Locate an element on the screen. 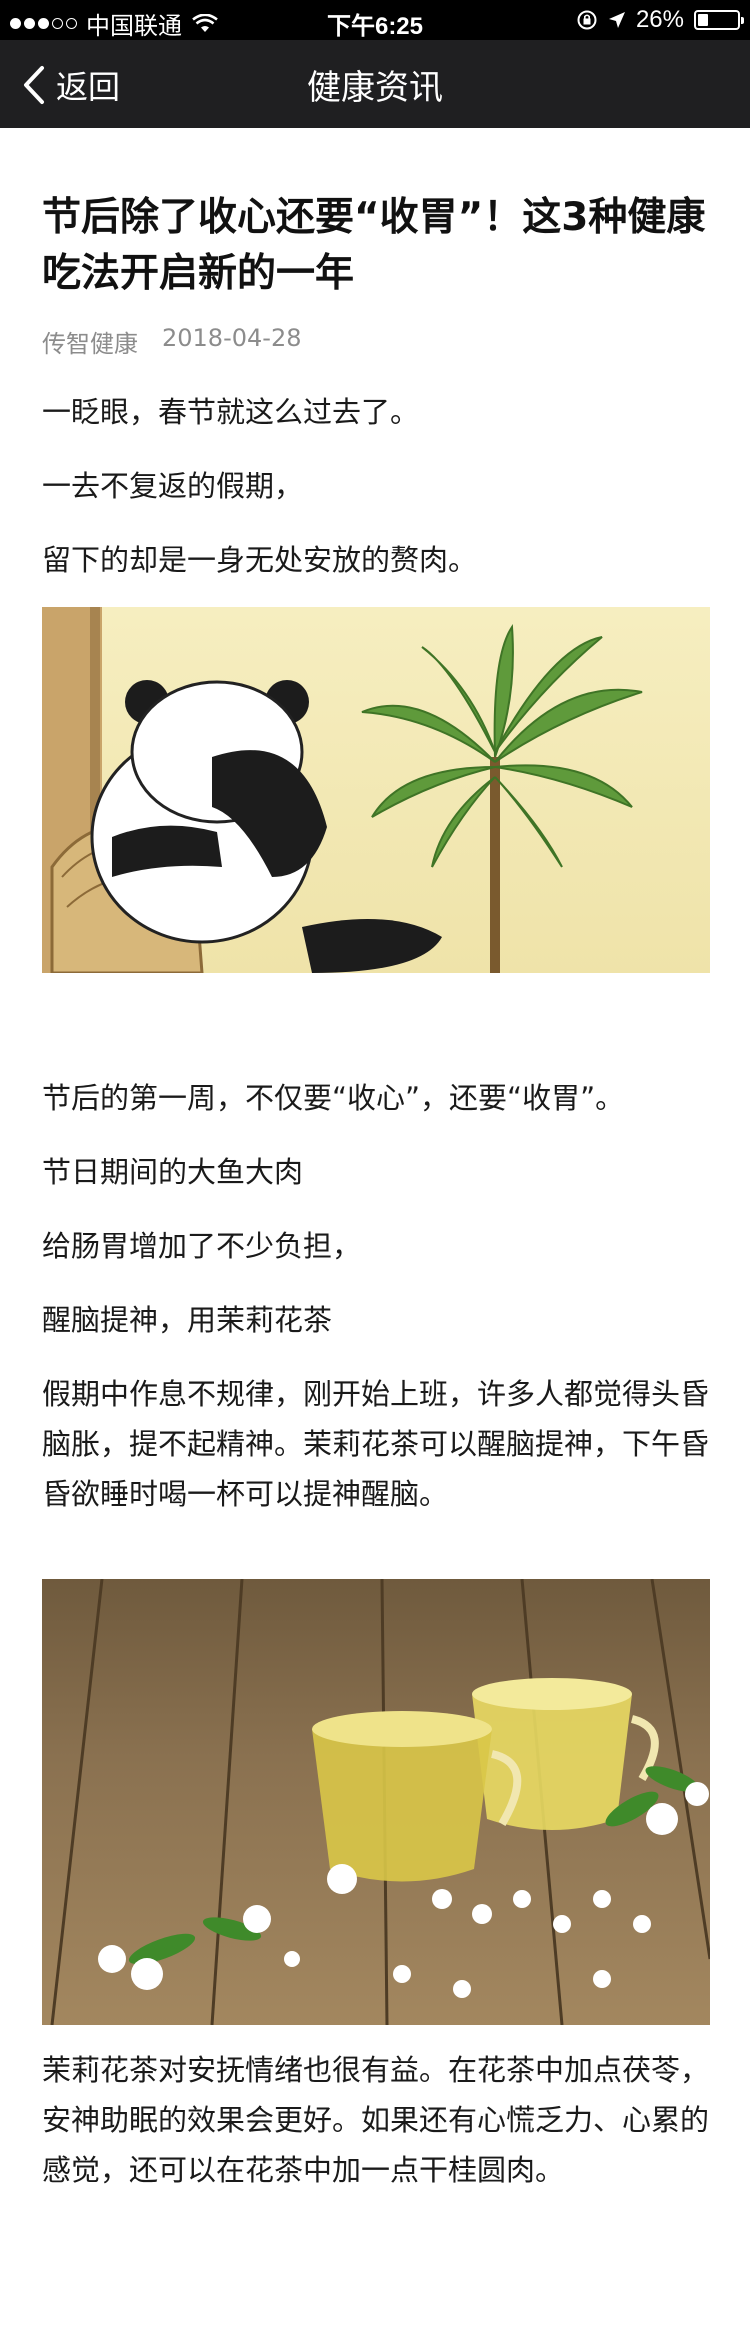  panda-illustration is located at coordinates (376, 790).